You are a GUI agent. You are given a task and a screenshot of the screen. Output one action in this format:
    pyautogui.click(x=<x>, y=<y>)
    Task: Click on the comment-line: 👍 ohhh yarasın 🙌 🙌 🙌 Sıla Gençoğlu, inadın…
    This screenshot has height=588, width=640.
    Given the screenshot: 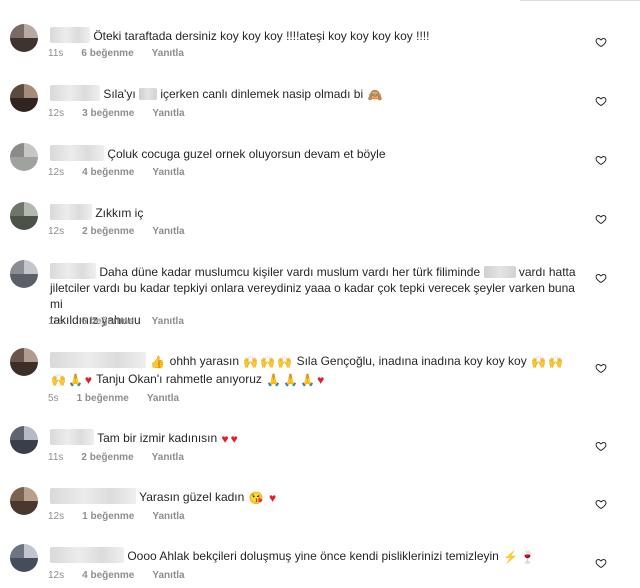 What is the action you would take?
    pyautogui.click(x=320, y=360)
    